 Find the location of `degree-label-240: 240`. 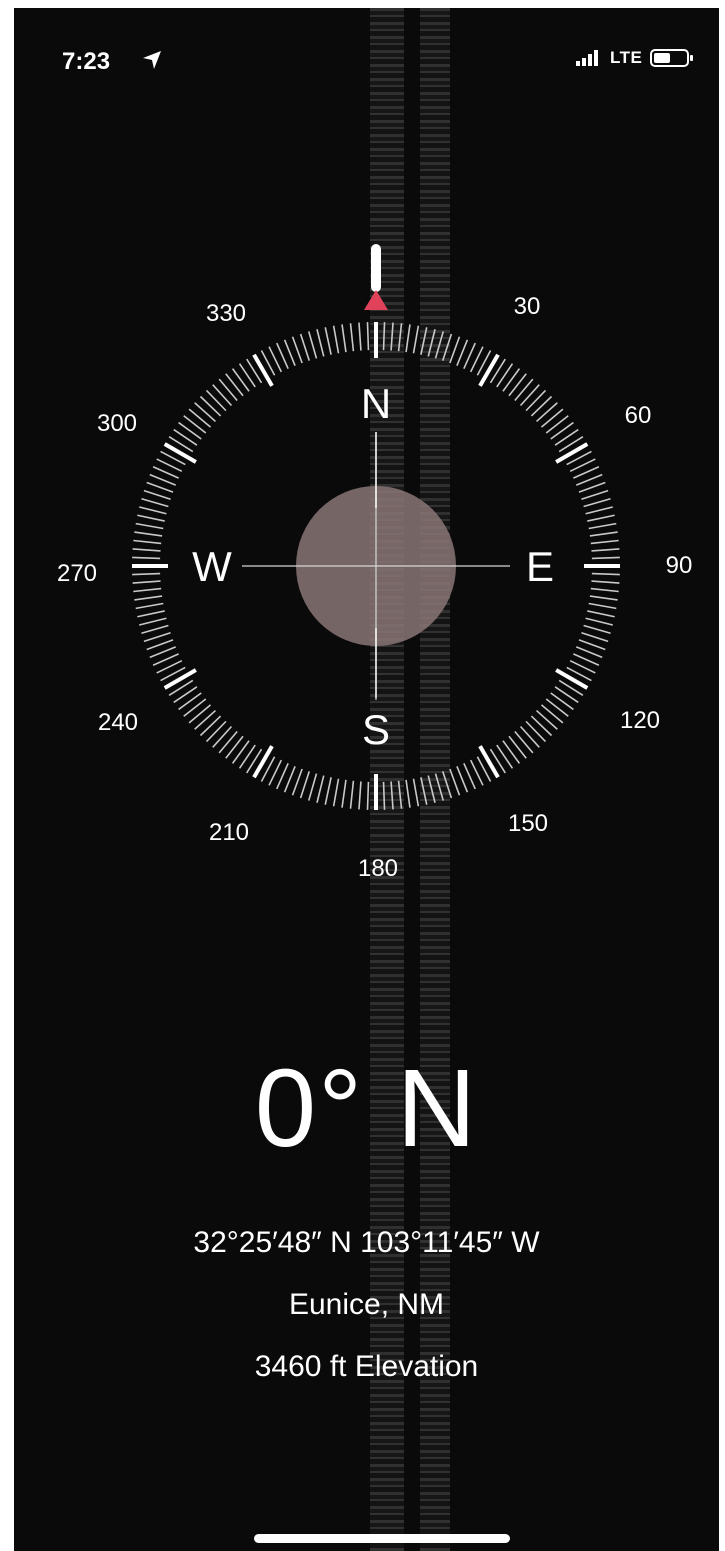

degree-label-240: 240 is located at coordinates (118, 722).